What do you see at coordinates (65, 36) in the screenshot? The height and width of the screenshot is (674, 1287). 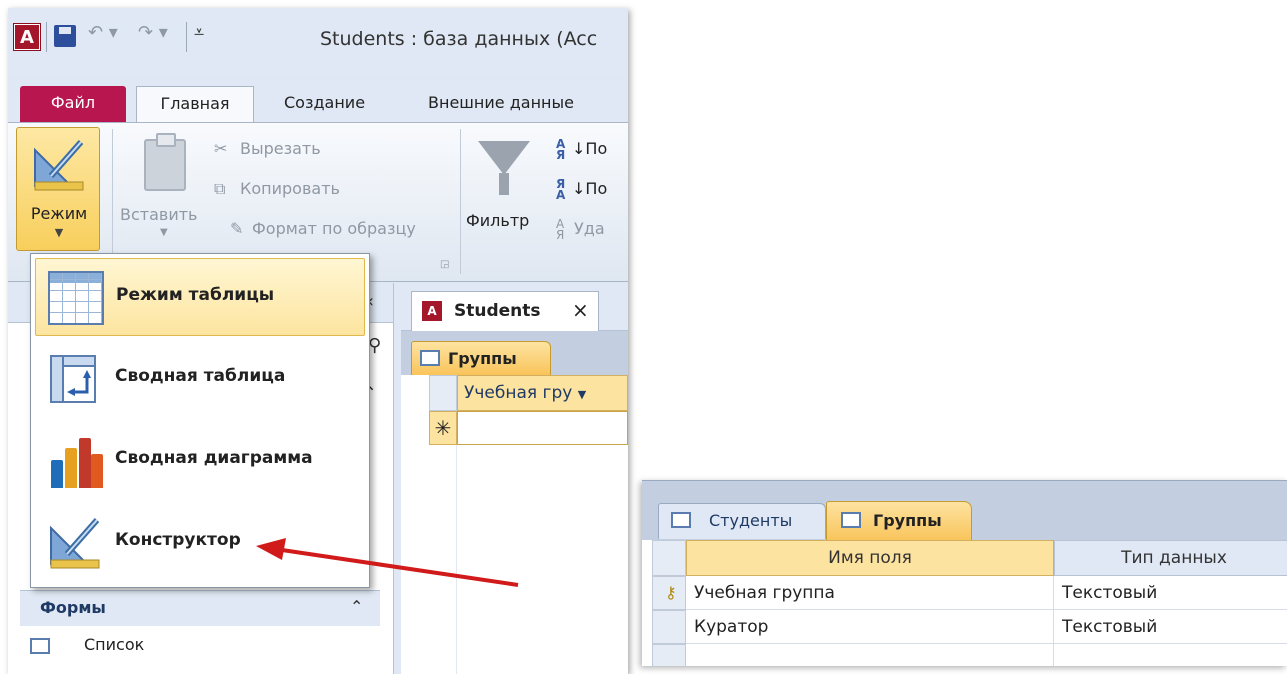 I see `save-icon` at bounding box center [65, 36].